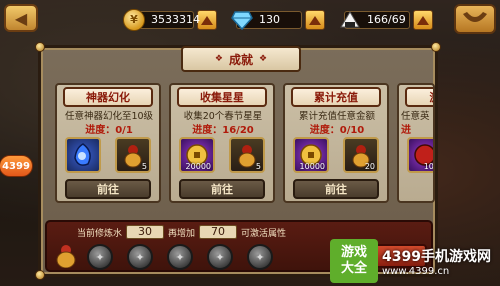 This screenshot has height=286, width=500. Describe the element at coordinates (420, 155) in the screenshot. I see `reward-slot: 100` at that location.